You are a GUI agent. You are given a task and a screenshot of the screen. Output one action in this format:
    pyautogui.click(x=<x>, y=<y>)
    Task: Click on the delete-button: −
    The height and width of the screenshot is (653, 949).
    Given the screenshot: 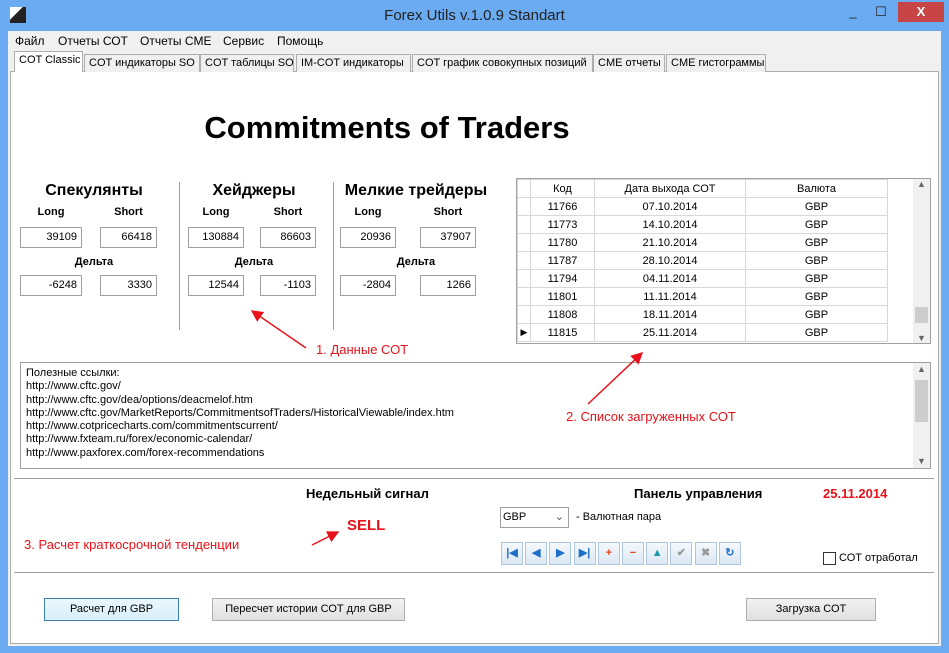 What is the action you would take?
    pyautogui.click(x=633, y=553)
    